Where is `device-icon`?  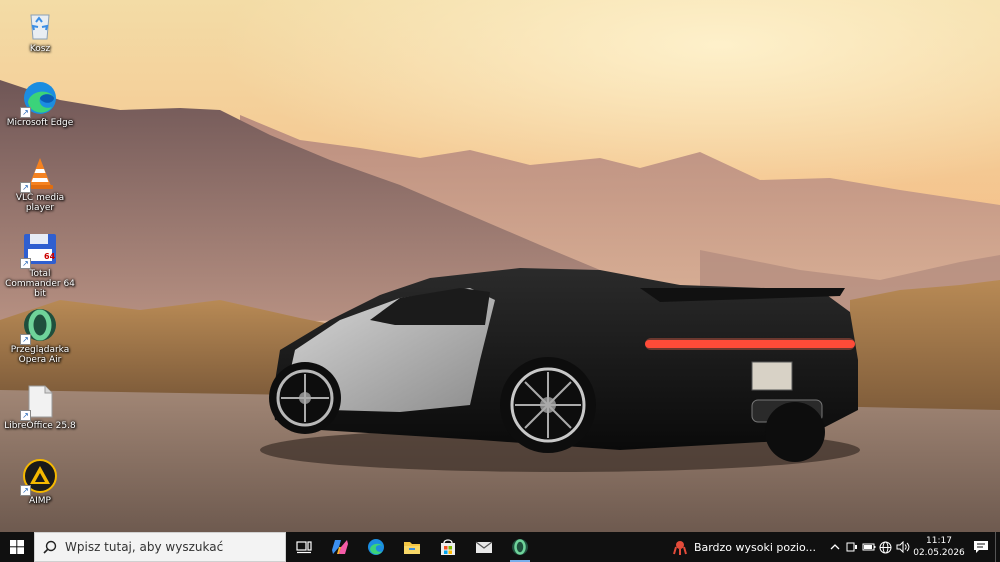 device-icon is located at coordinates (851, 547).